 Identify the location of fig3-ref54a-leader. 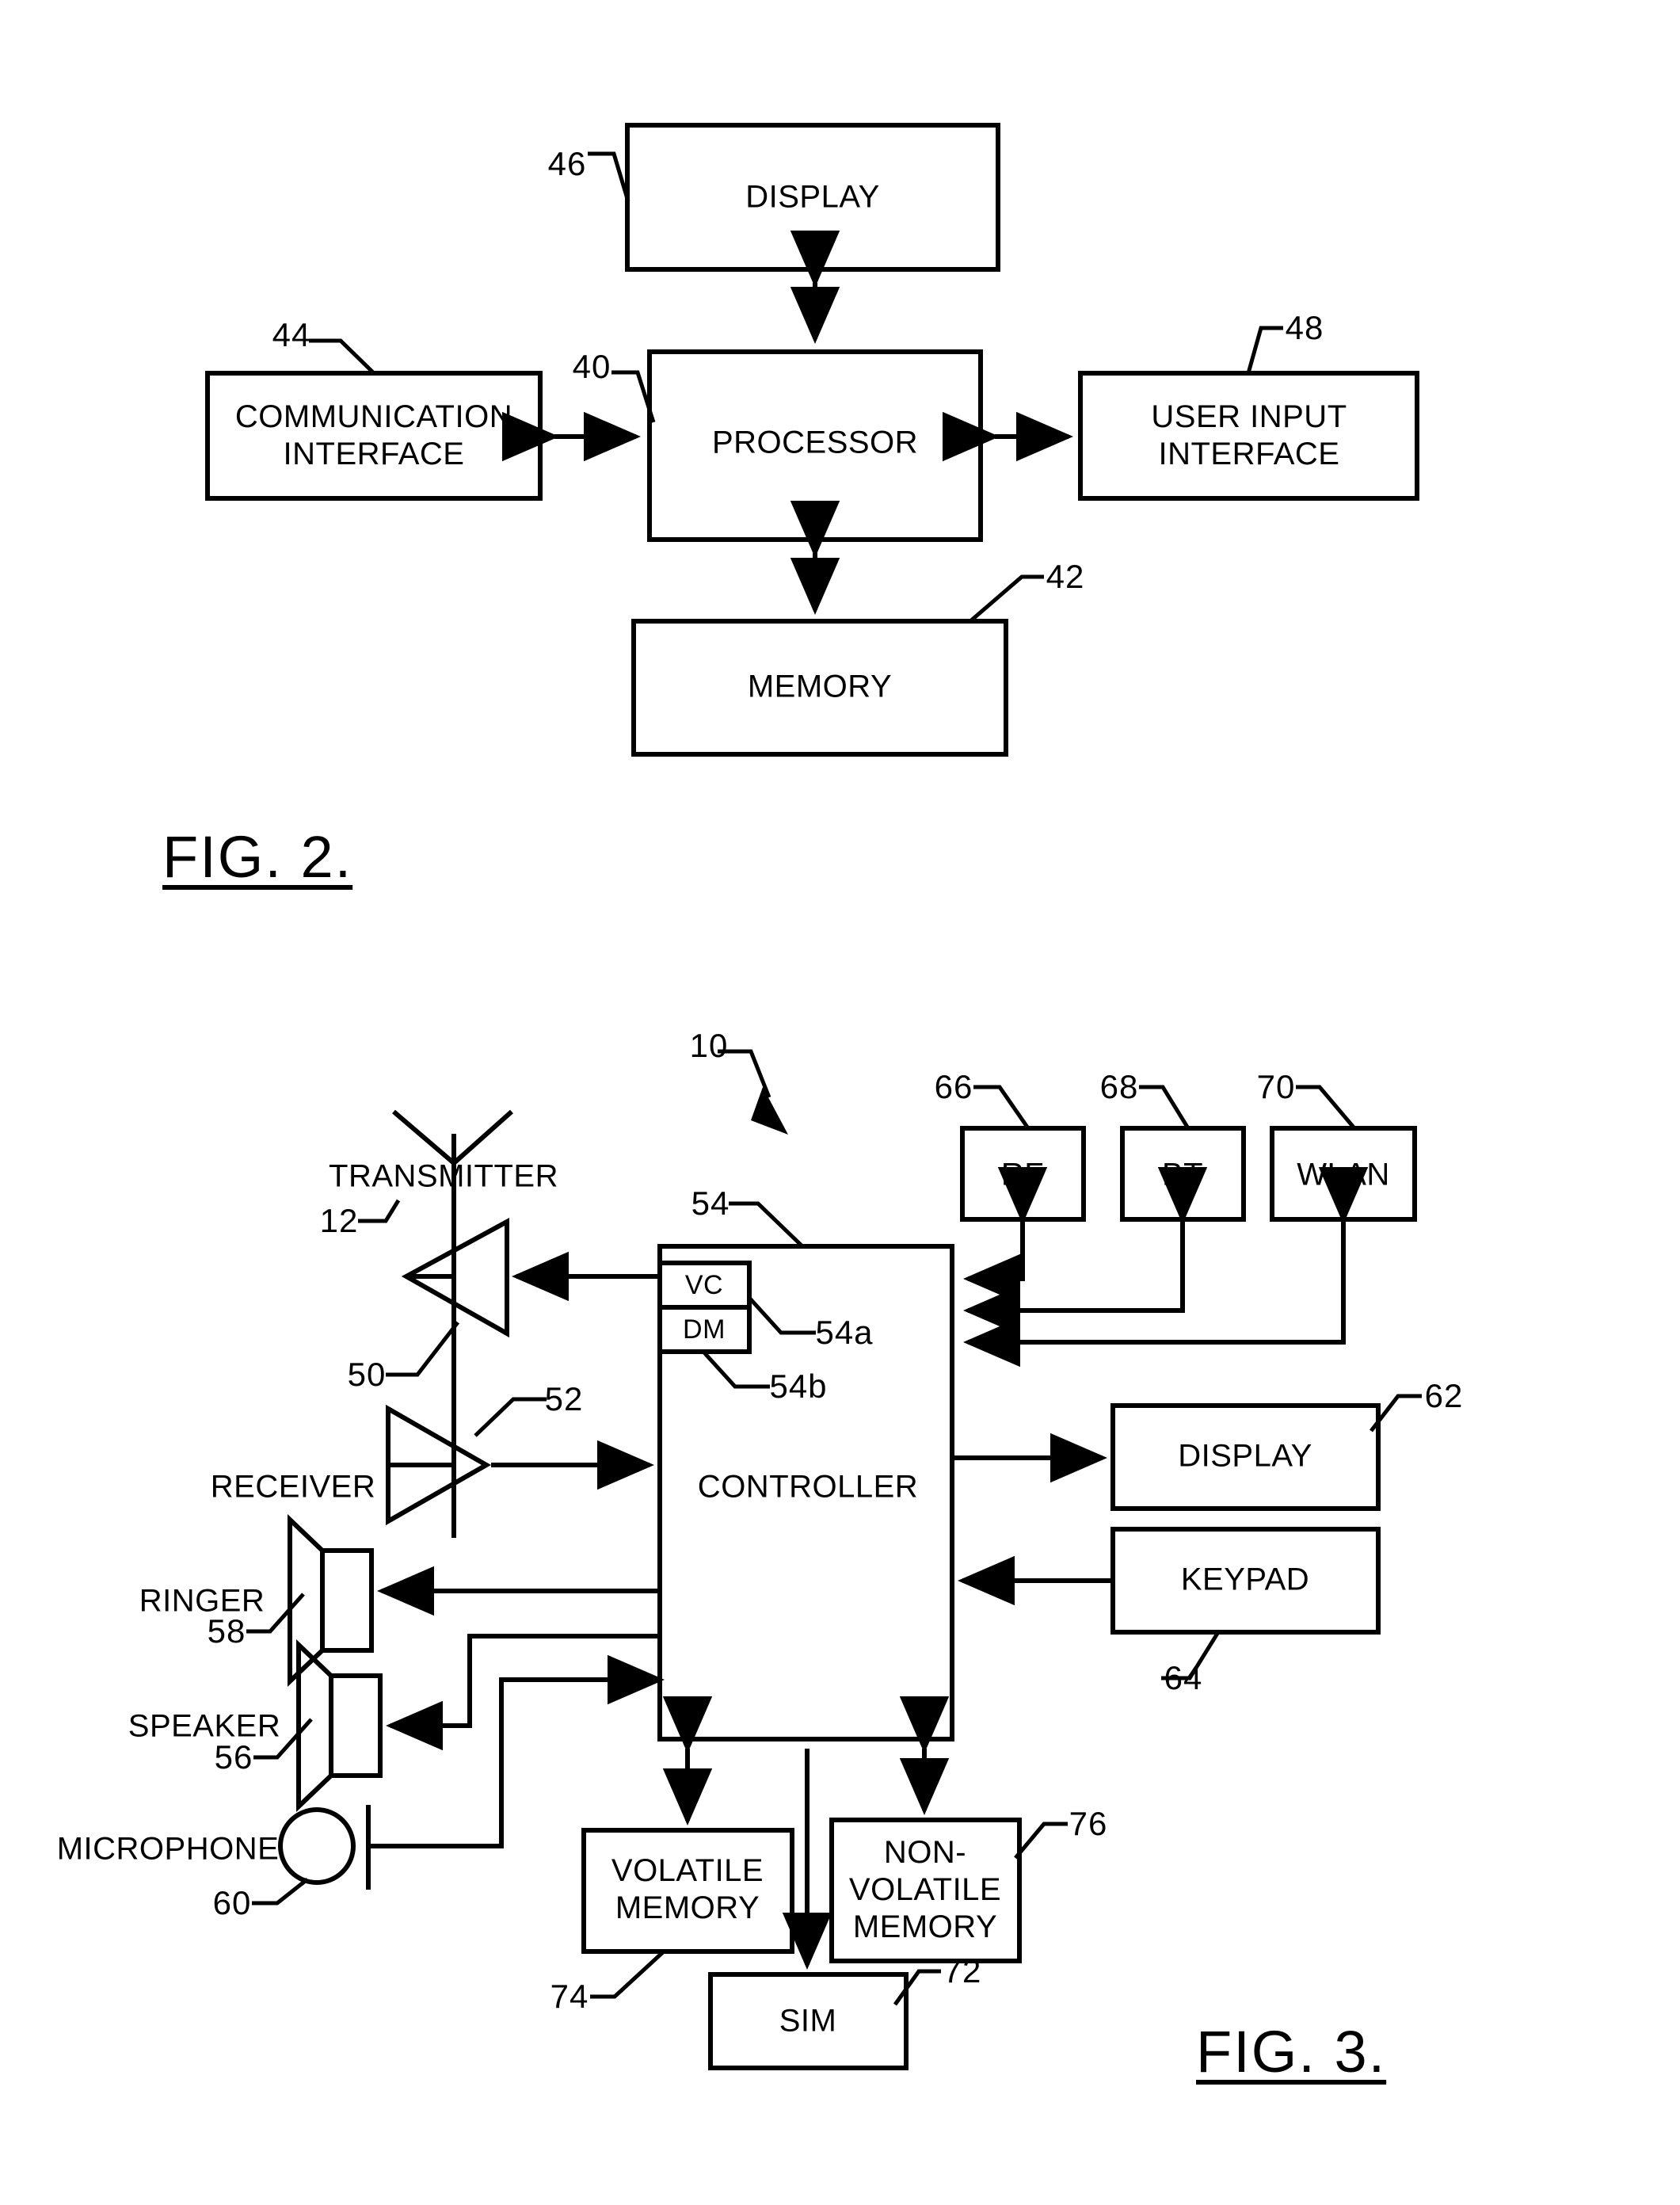
(782, 1315).